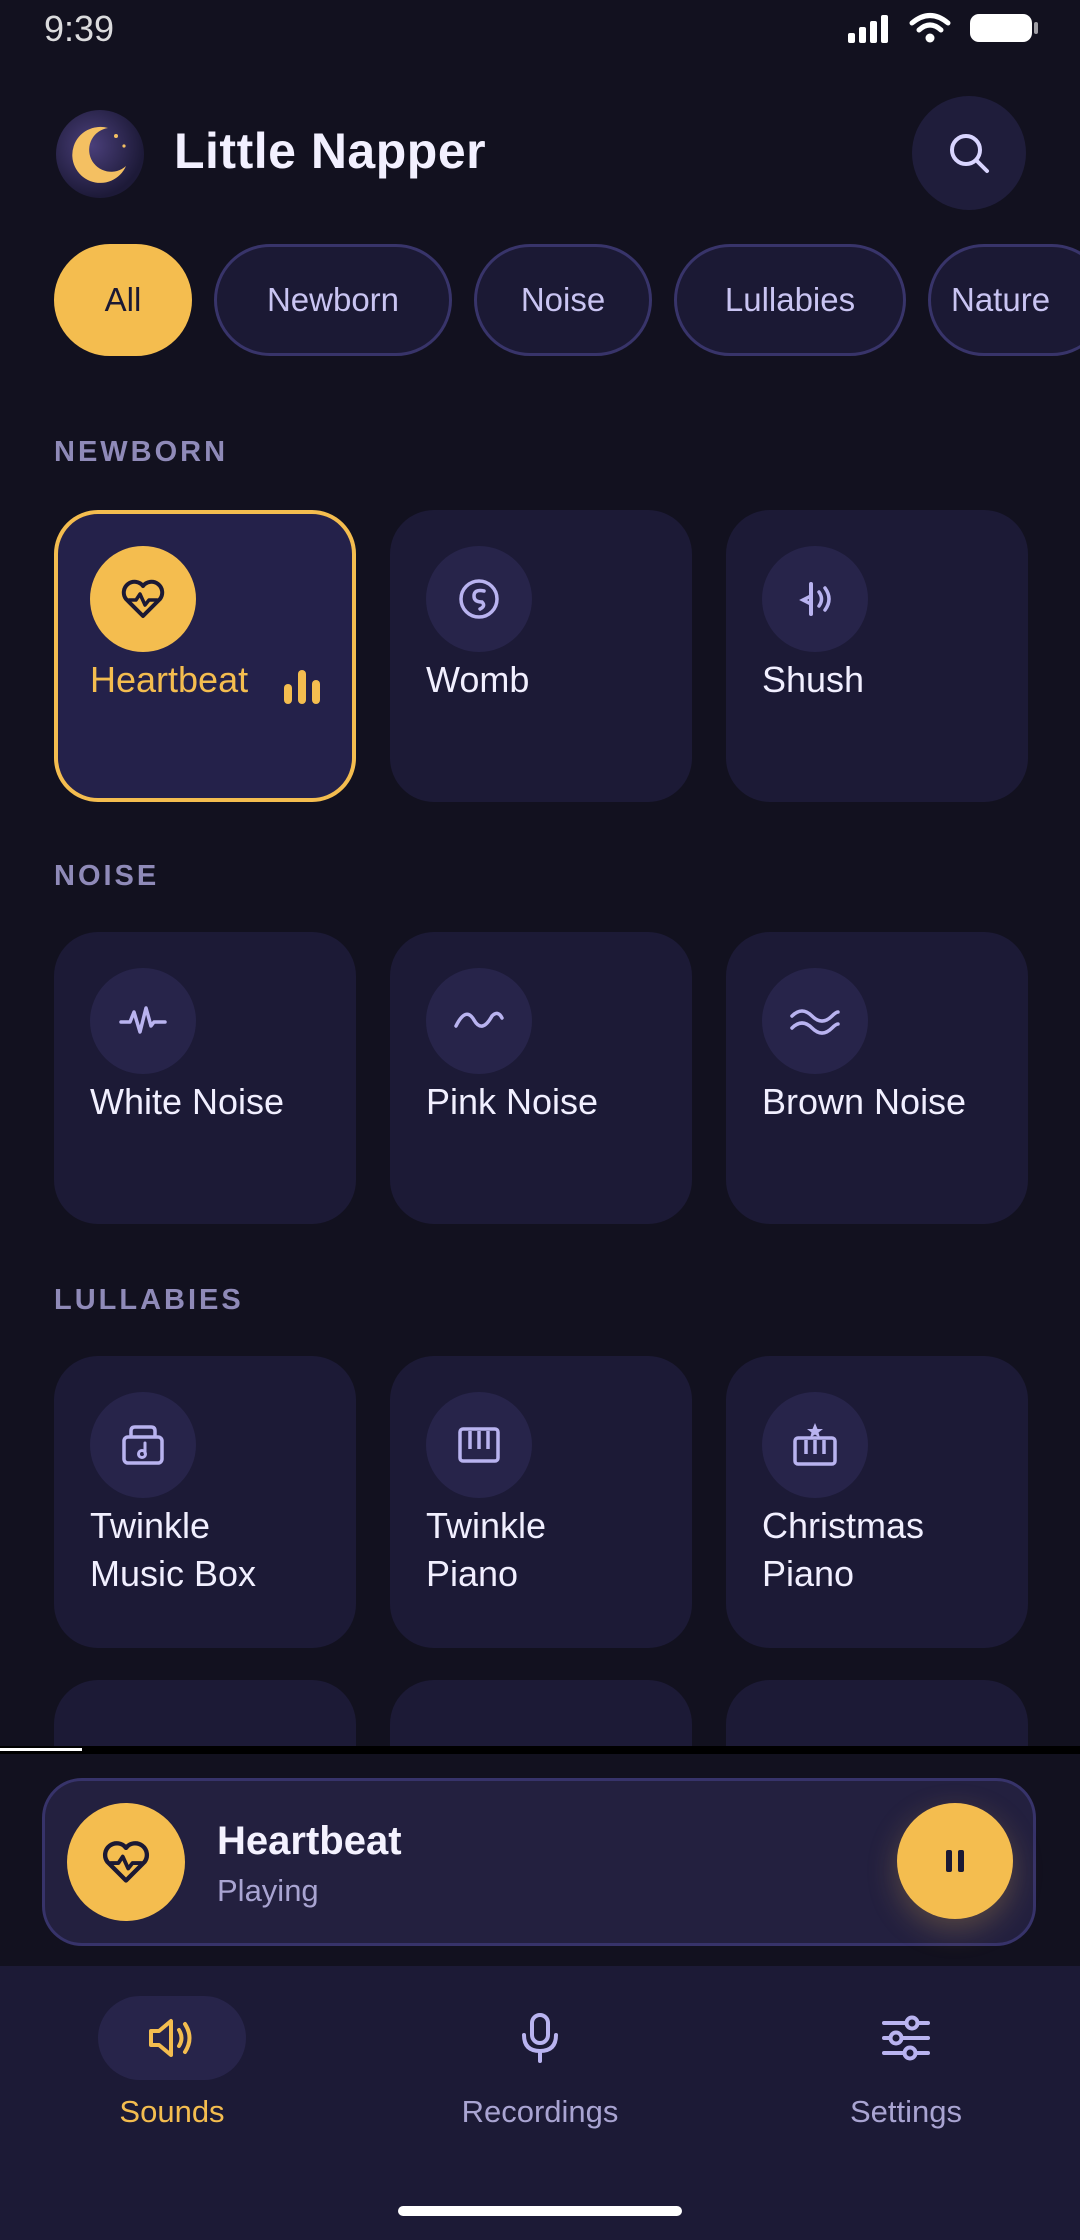  I want to click on sound-card-label: Pink Noise, so click(512, 1101).